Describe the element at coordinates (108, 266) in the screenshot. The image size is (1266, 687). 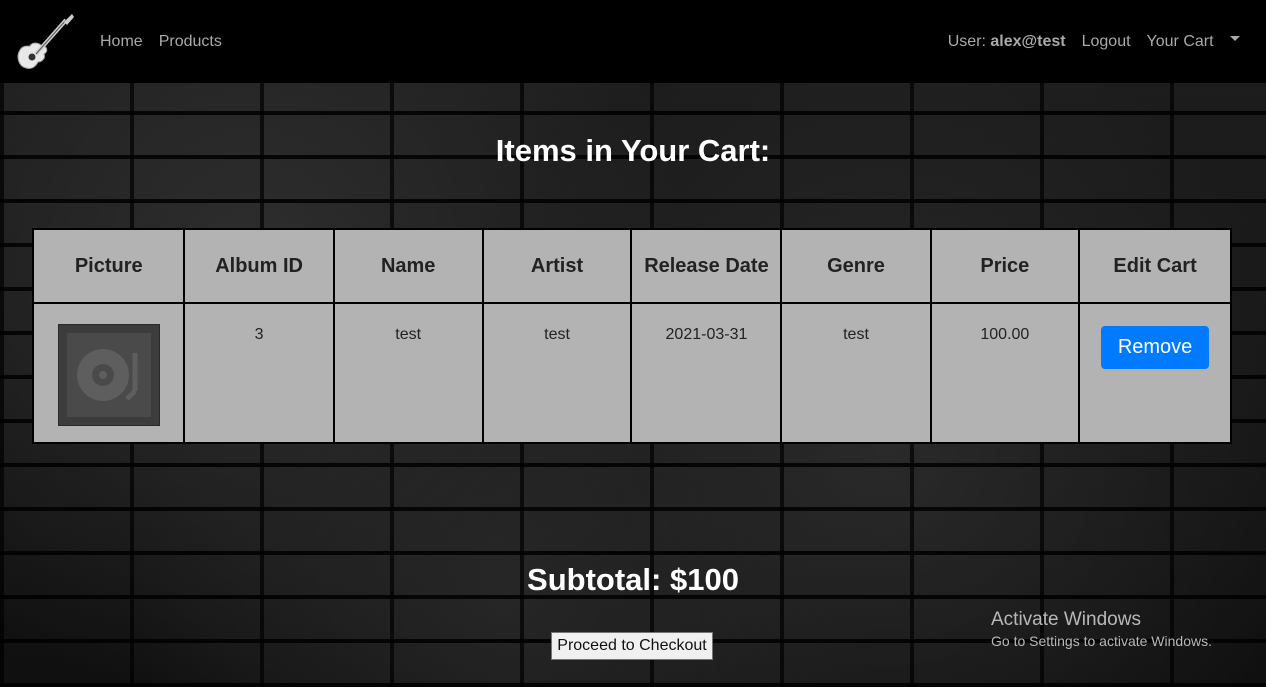
I see `header-picture: Picture` at that location.